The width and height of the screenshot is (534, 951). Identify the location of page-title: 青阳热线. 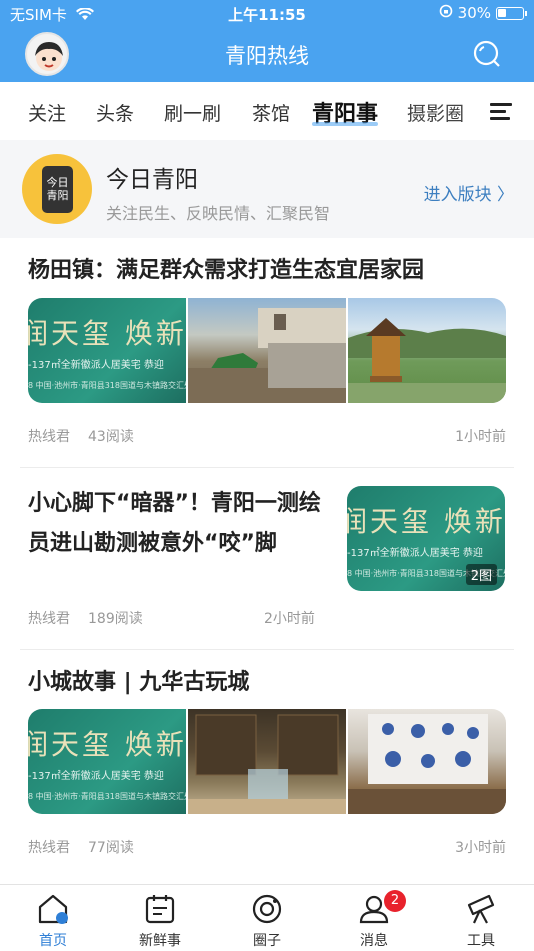
(267, 56).